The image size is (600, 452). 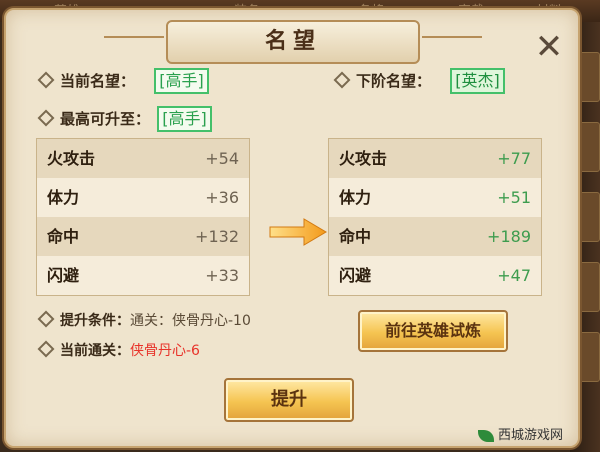 I want to click on stat-row: 火攻击 +77, so click(x=435, y=158).